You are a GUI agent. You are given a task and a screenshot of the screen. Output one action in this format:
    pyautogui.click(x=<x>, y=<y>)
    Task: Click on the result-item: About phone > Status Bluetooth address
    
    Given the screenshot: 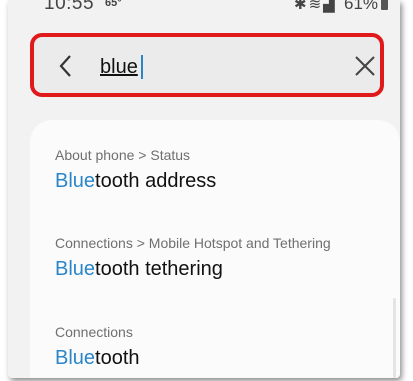 What is the action you would take?
    pyautogui.click(x=135, y=170)
    